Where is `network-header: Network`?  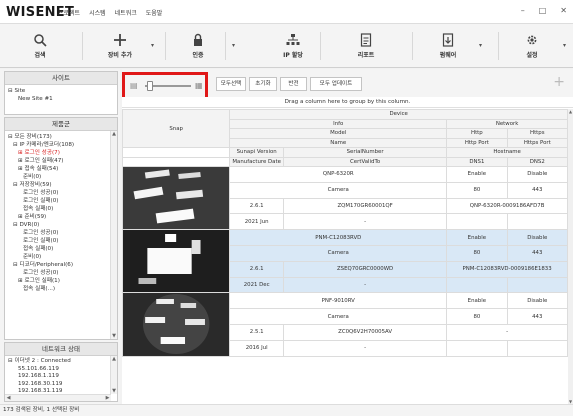
network-header: Network is located at coordinates (507, 123).